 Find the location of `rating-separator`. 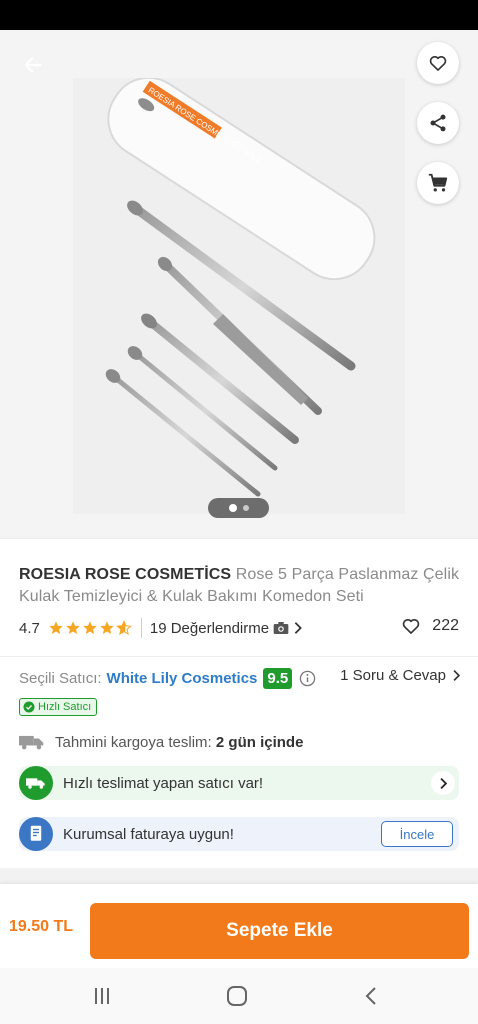

rating-separator is located at coordinates (141, 628).